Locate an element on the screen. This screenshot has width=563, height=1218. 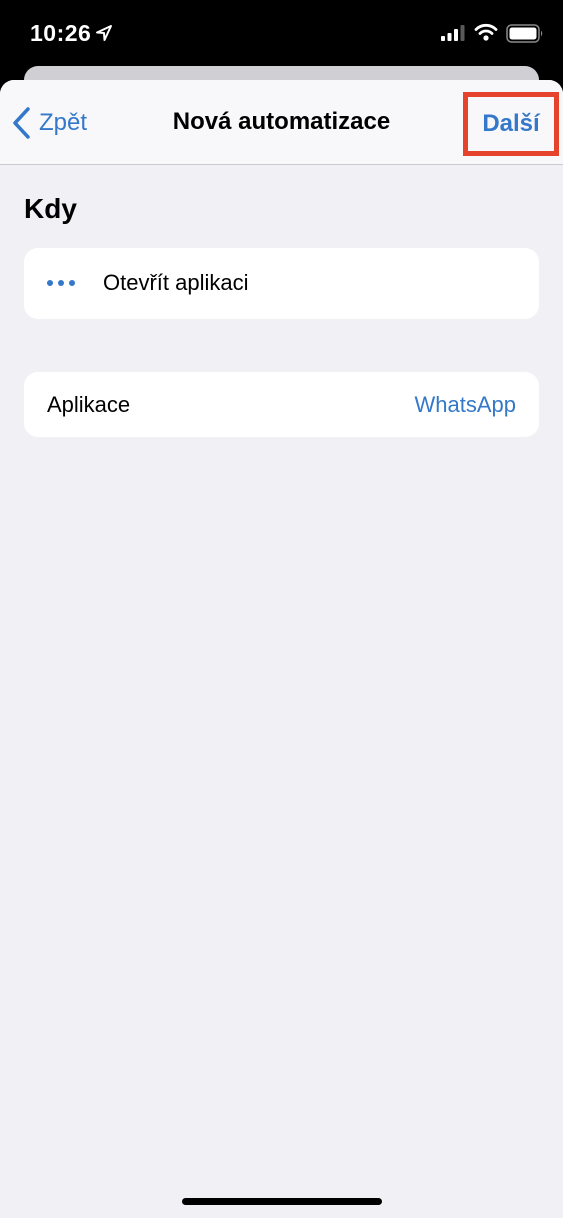
section-title: Kdy is located at coordinates (50, 208).